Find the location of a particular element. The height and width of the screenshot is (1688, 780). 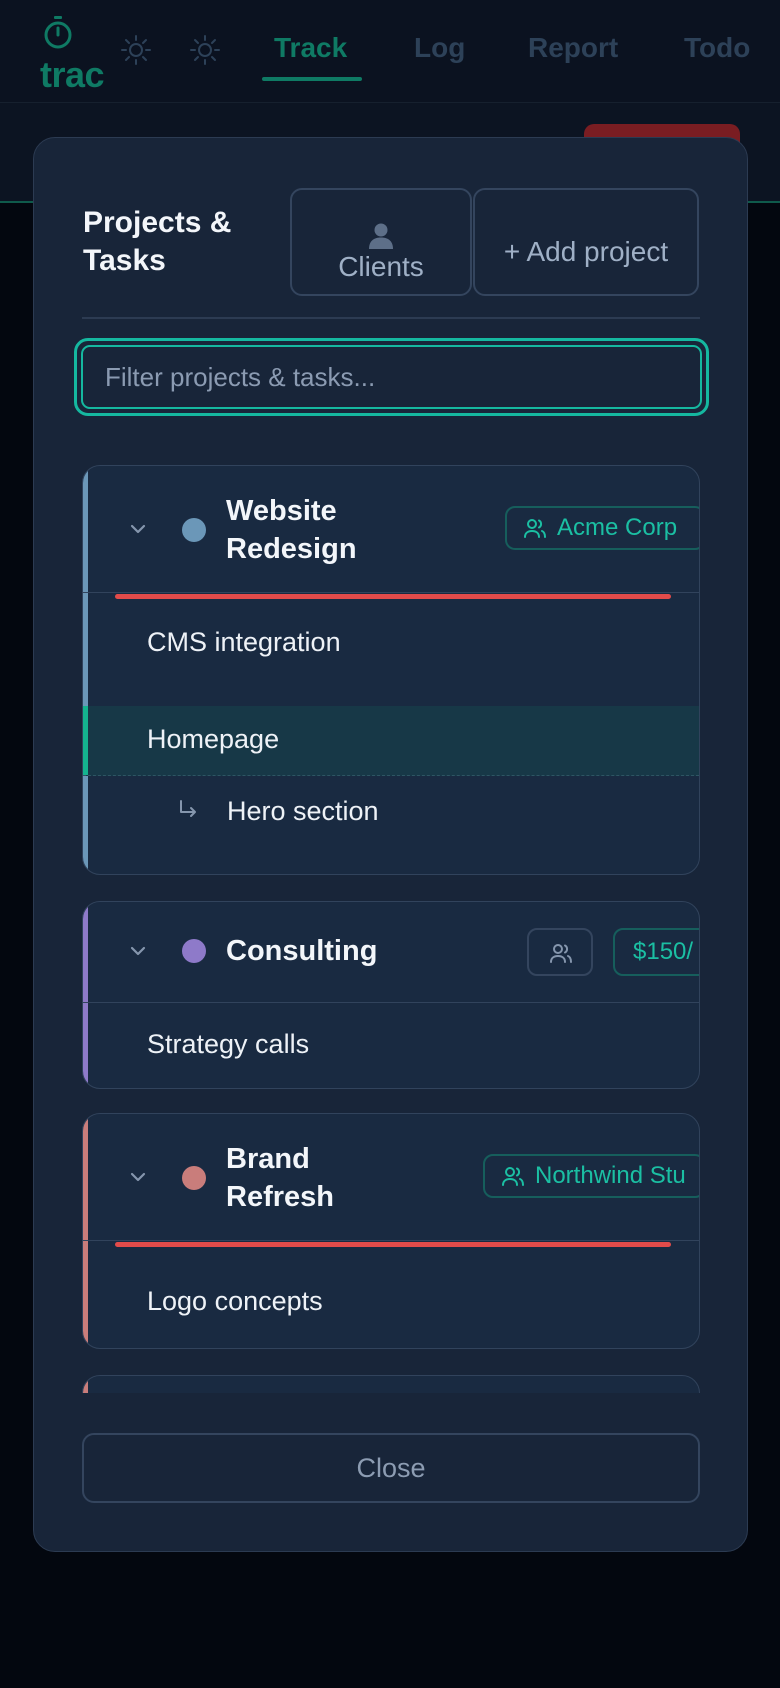

user-icon is located at coordinates (381, 236).